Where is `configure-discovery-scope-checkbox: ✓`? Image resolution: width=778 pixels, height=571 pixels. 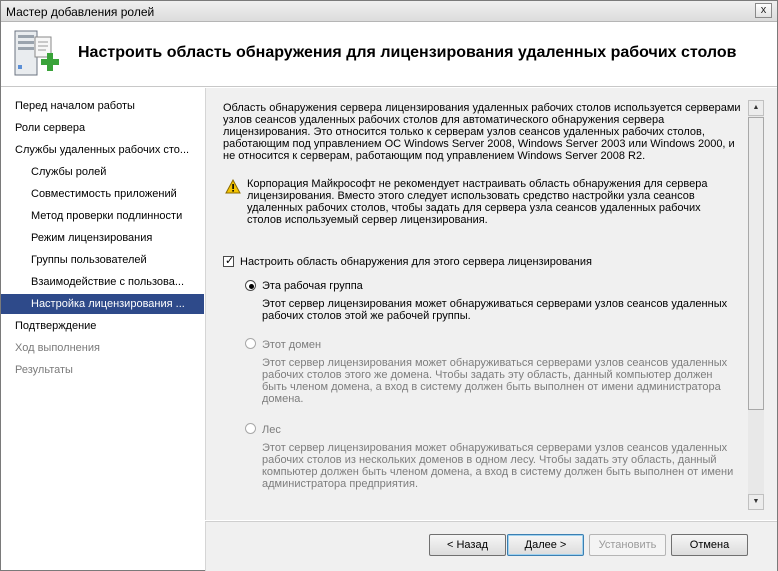 configure-discovery-scope-checkbox: ✓ is located at coordinates (229, 261).